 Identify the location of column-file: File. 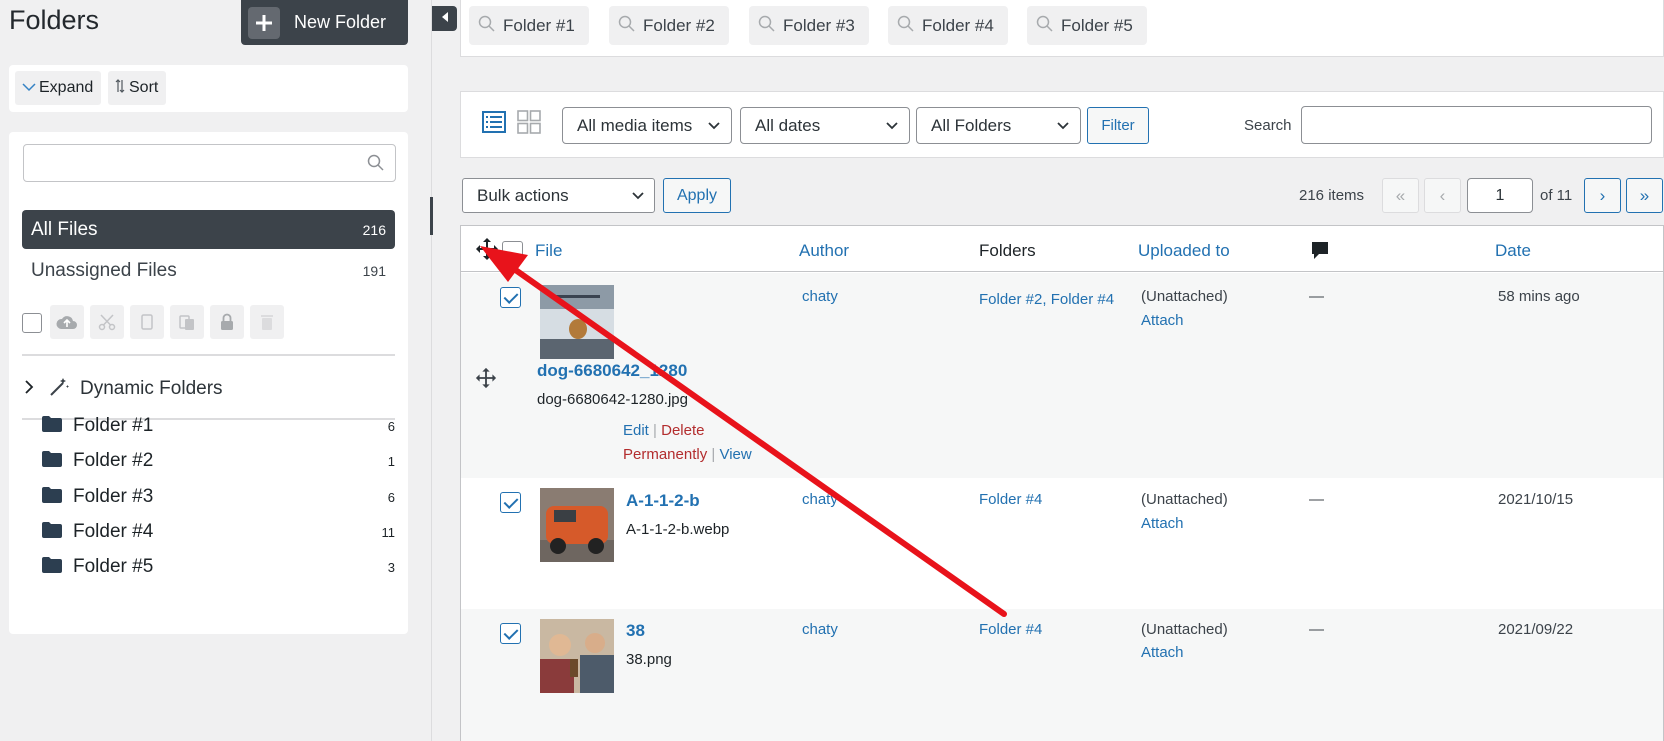
(548, 251).